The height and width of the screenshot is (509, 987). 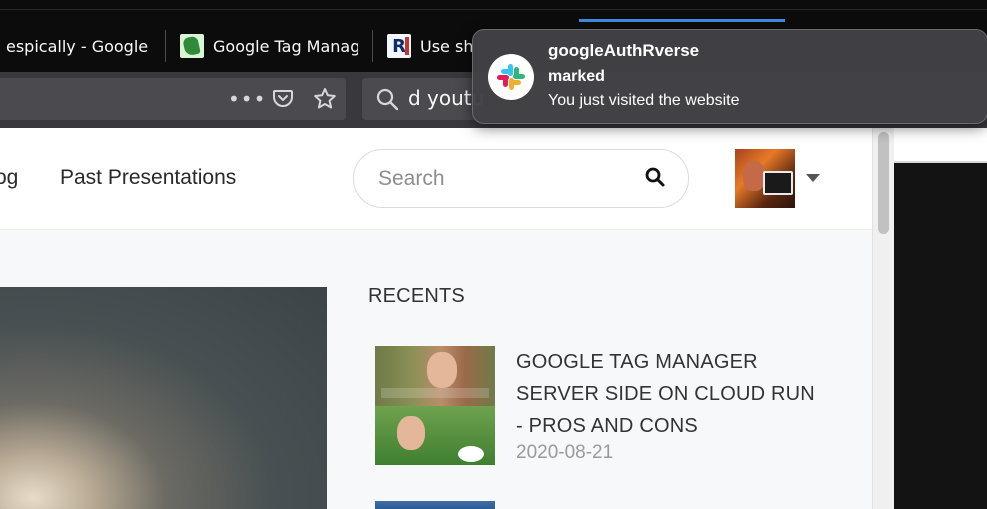 I want to click on r-favicon-icon: R, so click(x=399, y=46).